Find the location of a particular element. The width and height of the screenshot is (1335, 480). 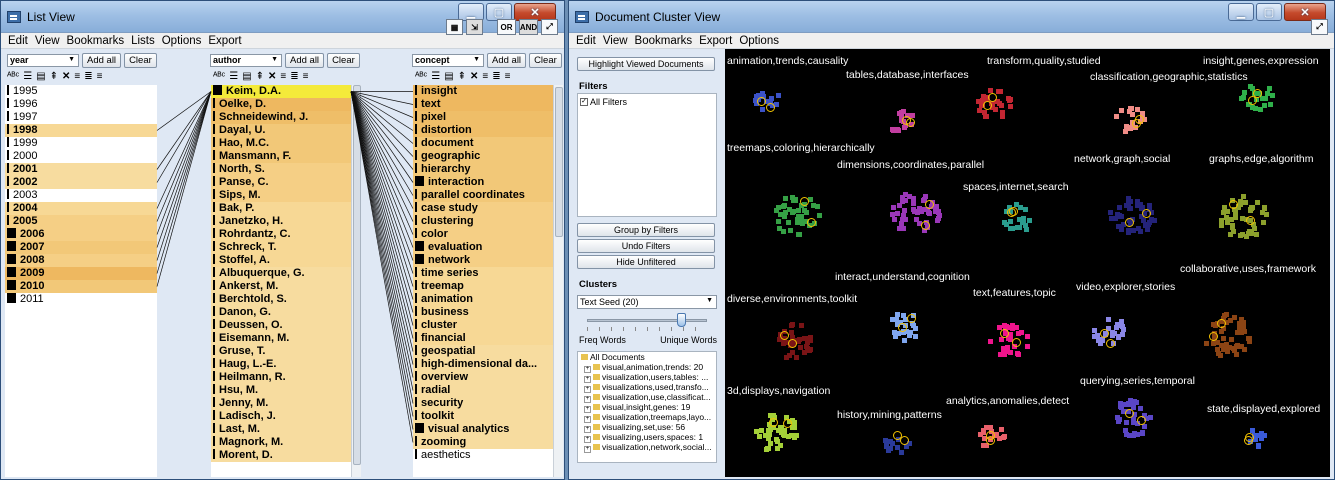

list-item: 1998 is located at coordinates (81, 130).